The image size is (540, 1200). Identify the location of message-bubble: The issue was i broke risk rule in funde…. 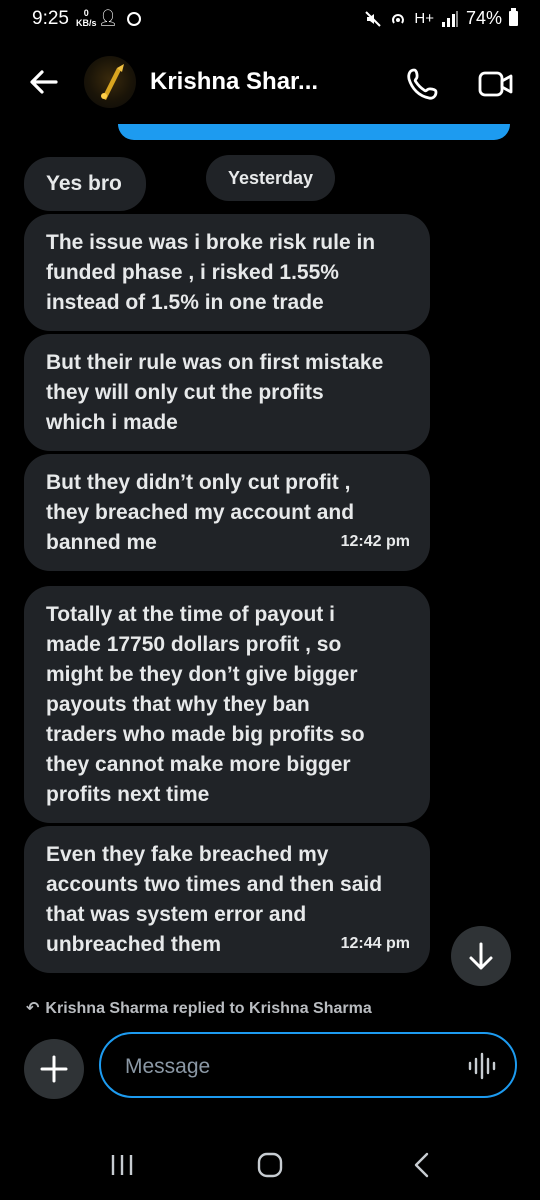
(227, 272).